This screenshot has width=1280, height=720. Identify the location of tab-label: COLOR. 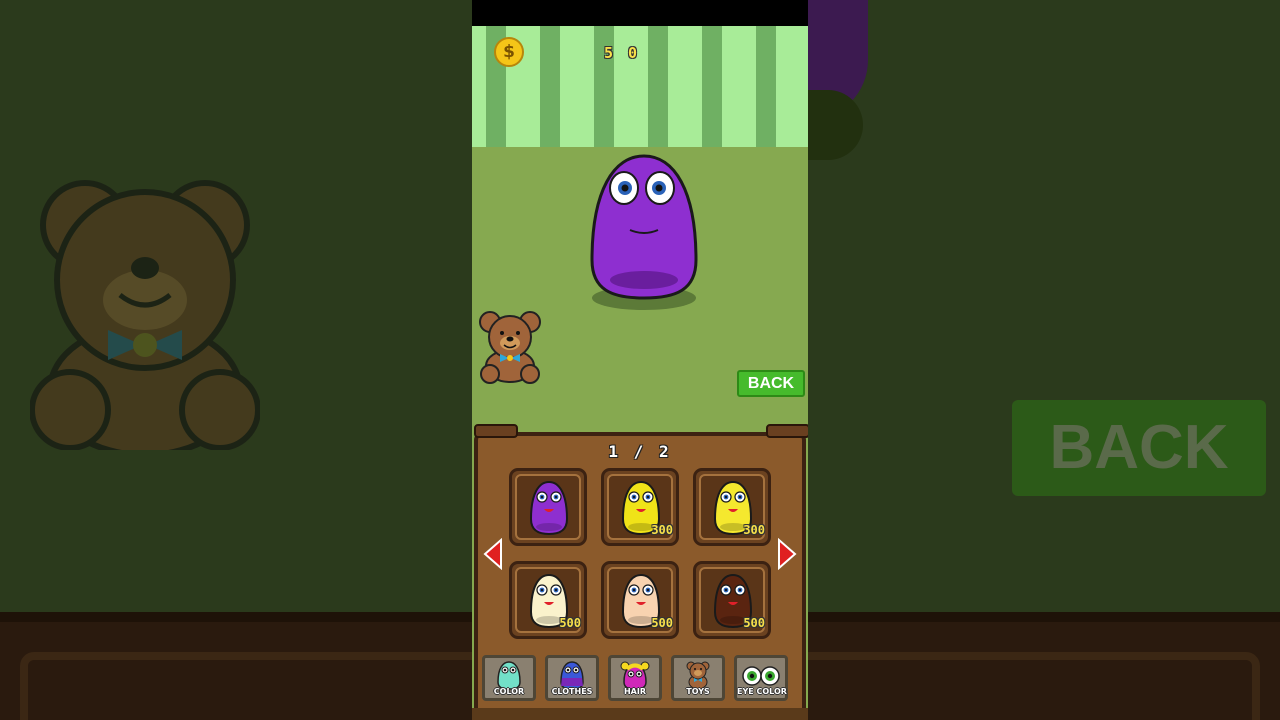
(509, 691).